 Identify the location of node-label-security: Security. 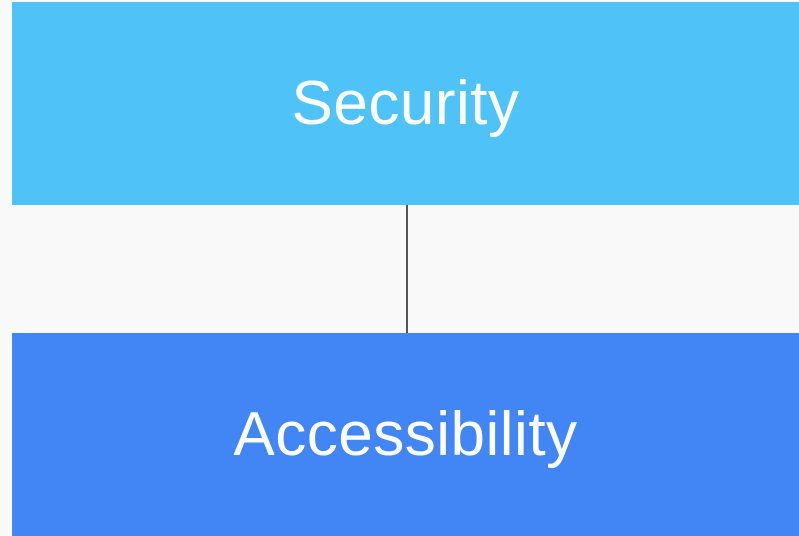
(405, 103).